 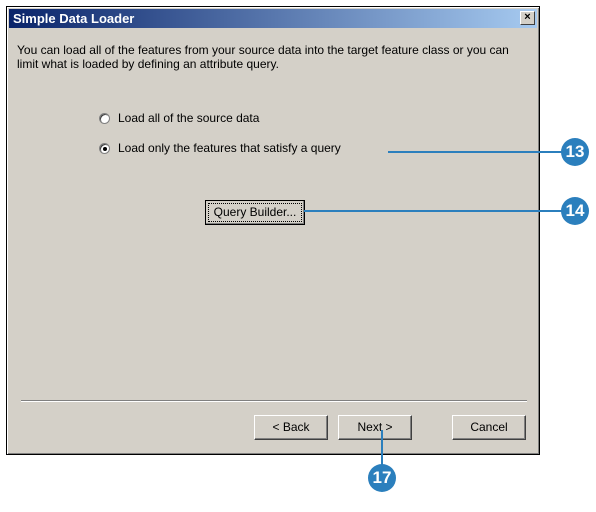 What do you see at coordinates (527, 18) in the screenshot?
I see `close-button: ×` at bounding box center [527, 18].